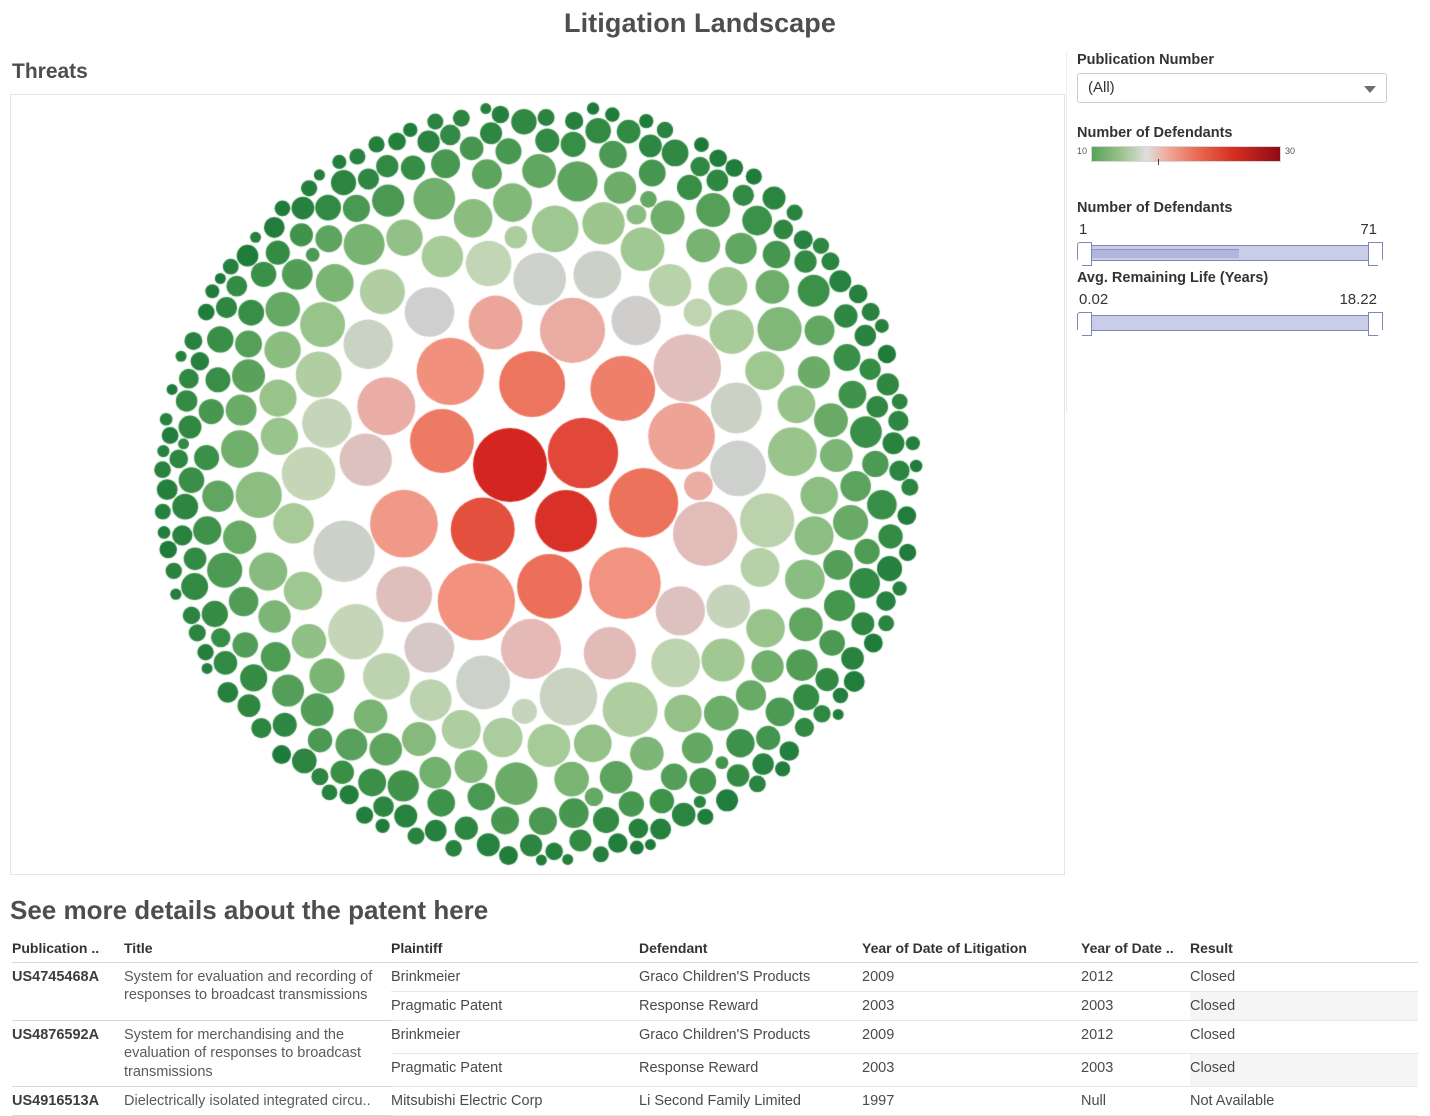 The height and width of the screenshot is (1116, 1430). Describe the element at coordinates (1368, 229) in the screenshot. I see `defendants-slider-max: 71` at that location.